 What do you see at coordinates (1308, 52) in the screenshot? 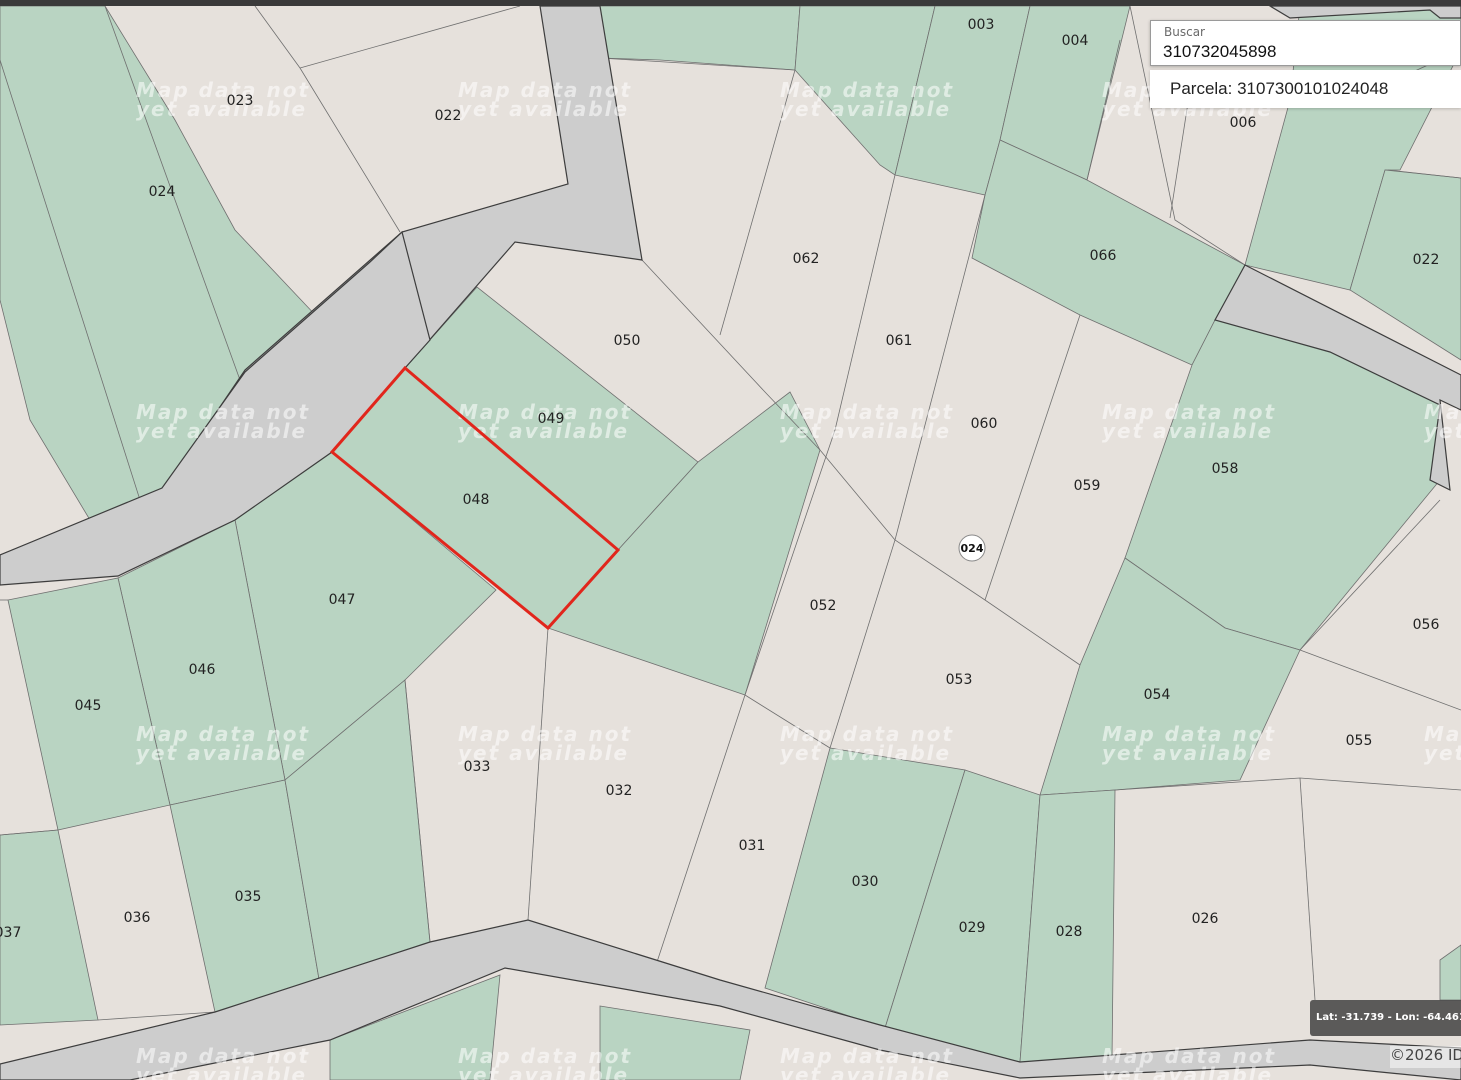
I see `search-input` at bounding box center [1308, 52].